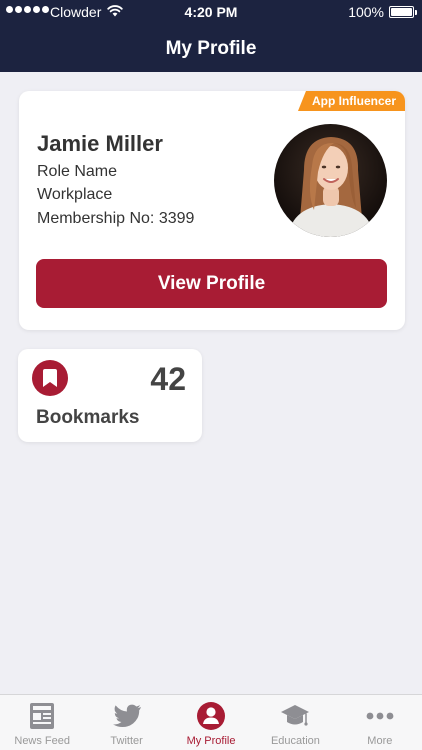 This screenshot has width=422, height=750. What do you see at coordinates (77, 171) in the screenshot?
I see `profile-role: Role Name` at bounding box center [77, 171].